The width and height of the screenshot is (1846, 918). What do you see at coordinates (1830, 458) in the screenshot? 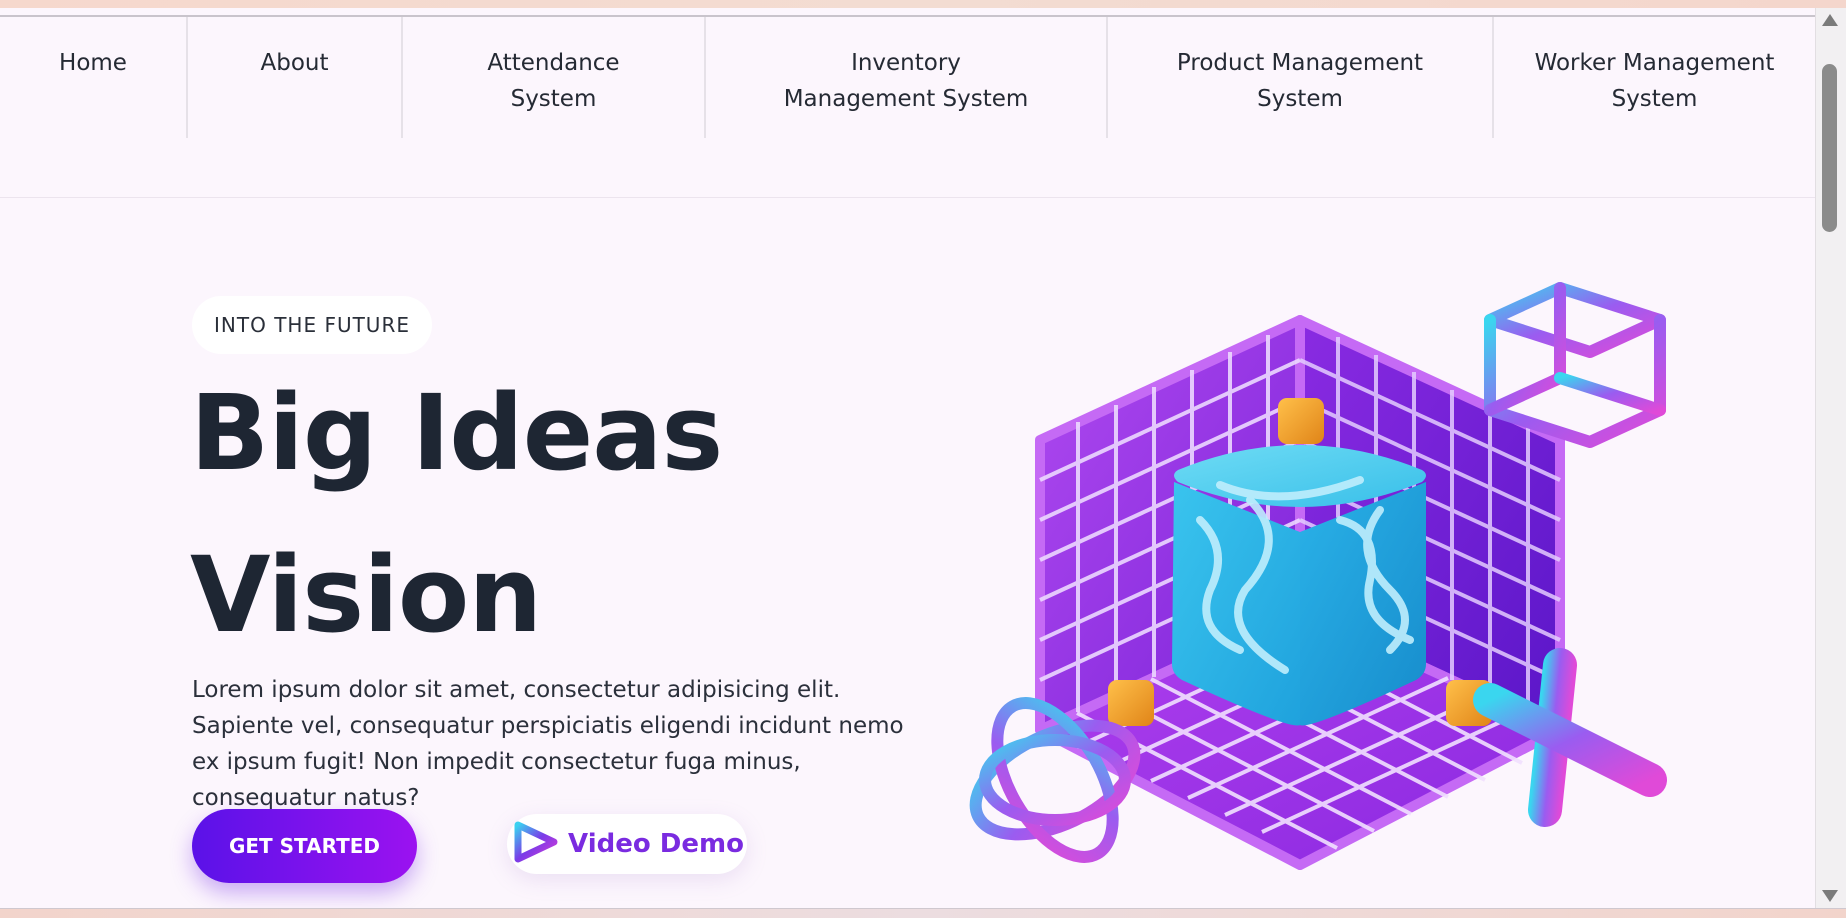
I see `vertical-scrollbar` at bounding box center [1830, 458].